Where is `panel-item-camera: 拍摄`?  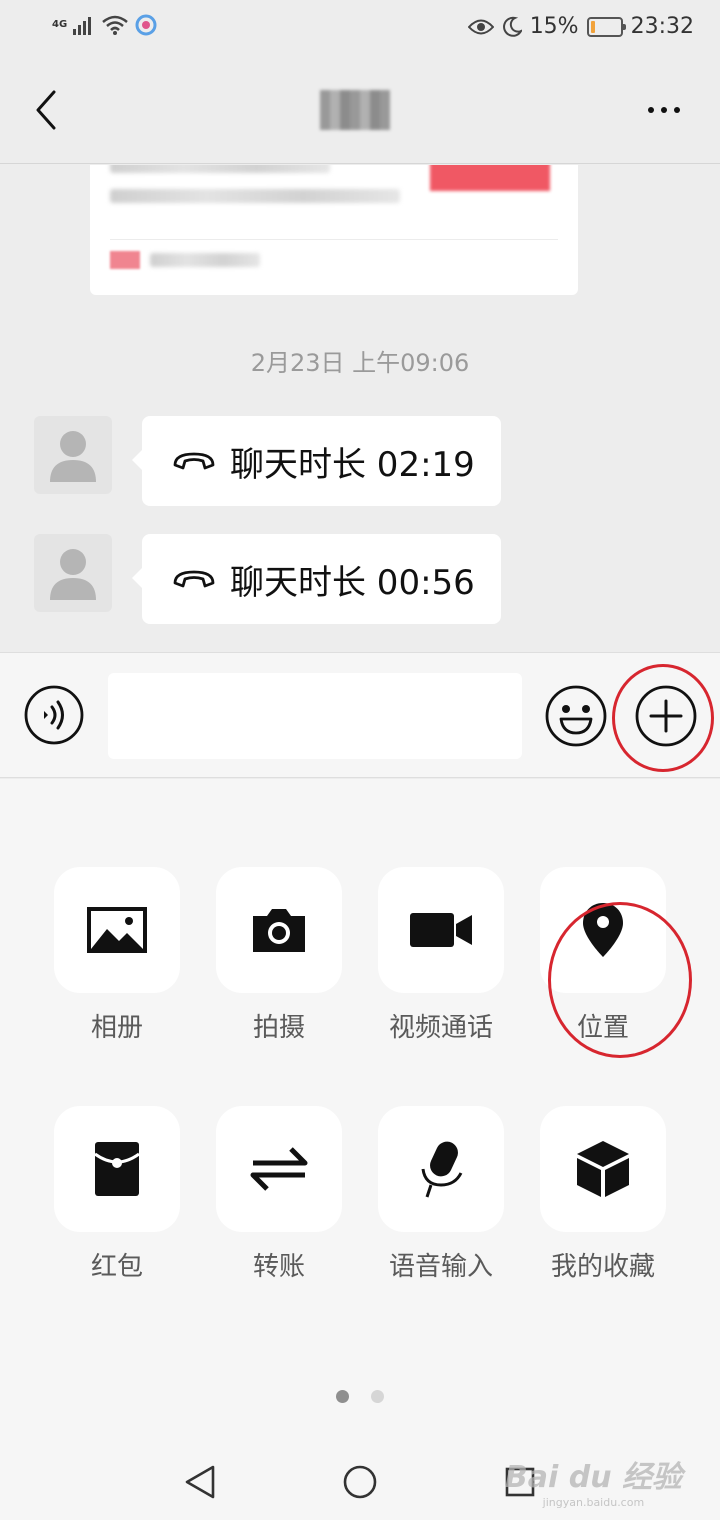 panel-item-camera: 拍摄 is located at coordinates (279, 955).